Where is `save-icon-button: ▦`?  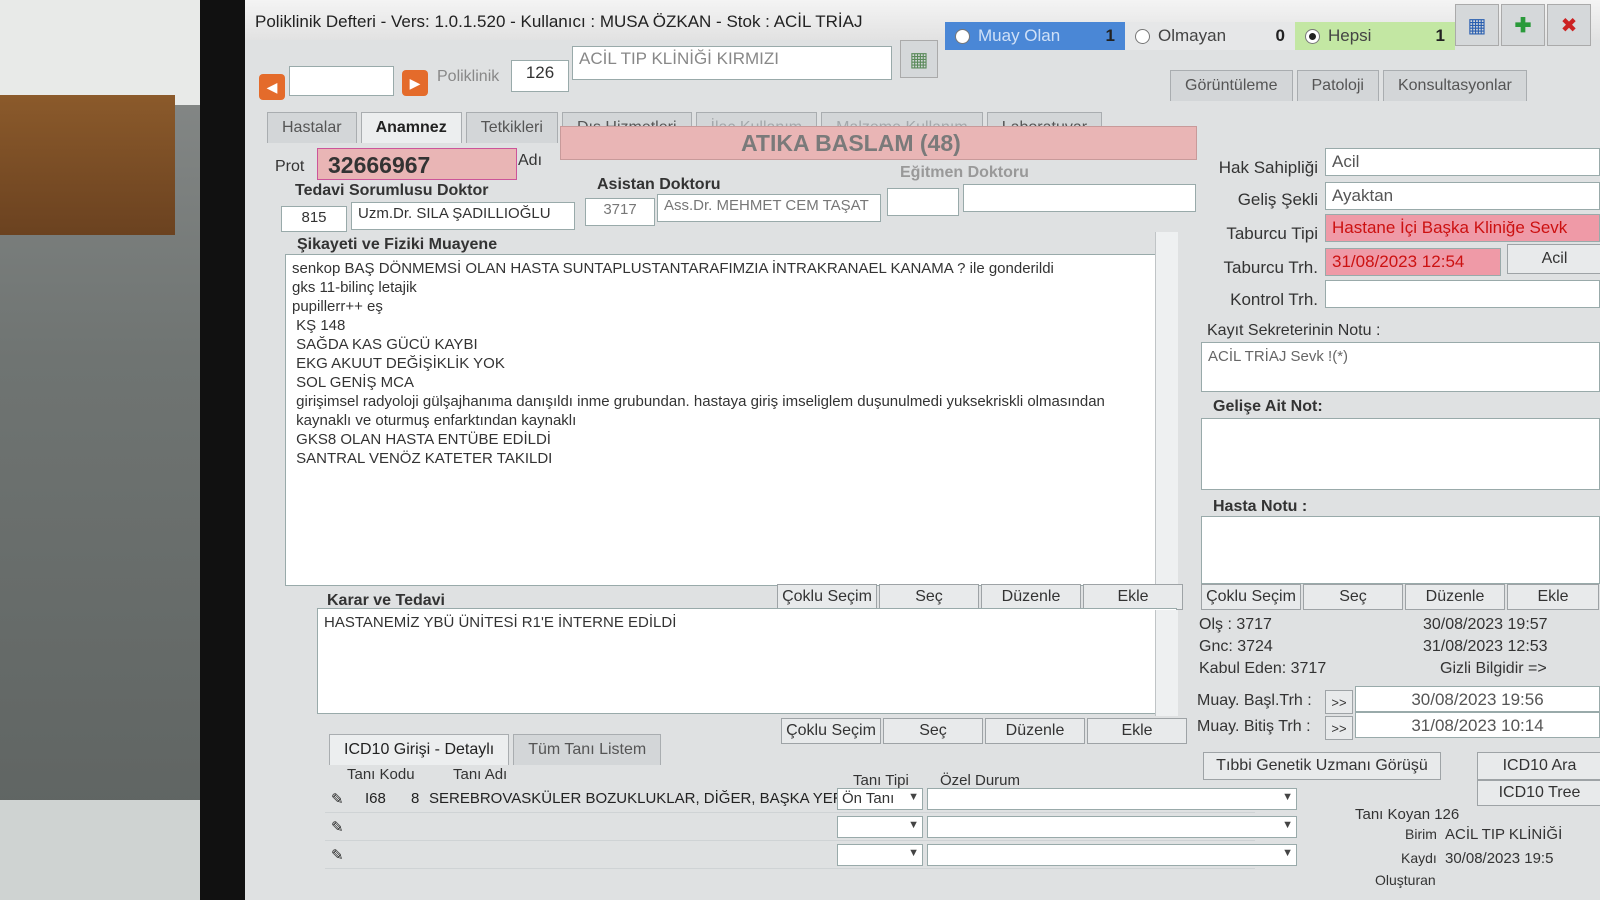 save-icon-button: ▦ is located at coordinates (1477, 25).